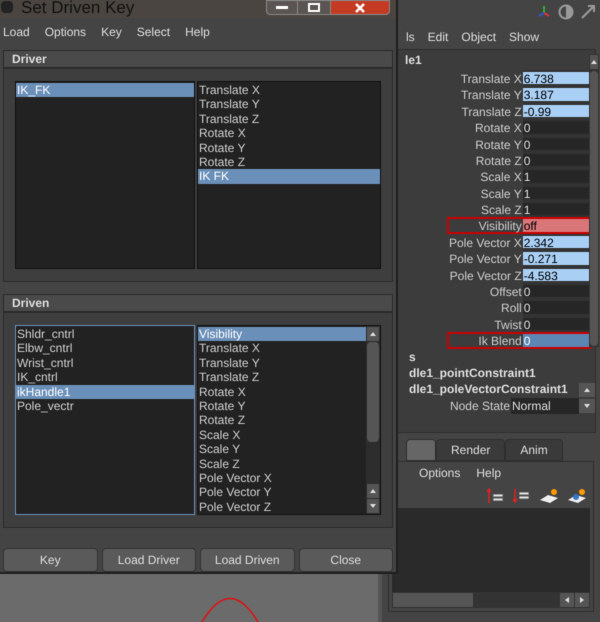 The image size is (600, 622). What do you see at coordinates (485, 276) in the screenshot?
I see `attribute-label: Pole Vector Z` at bounding box center [485, 276].